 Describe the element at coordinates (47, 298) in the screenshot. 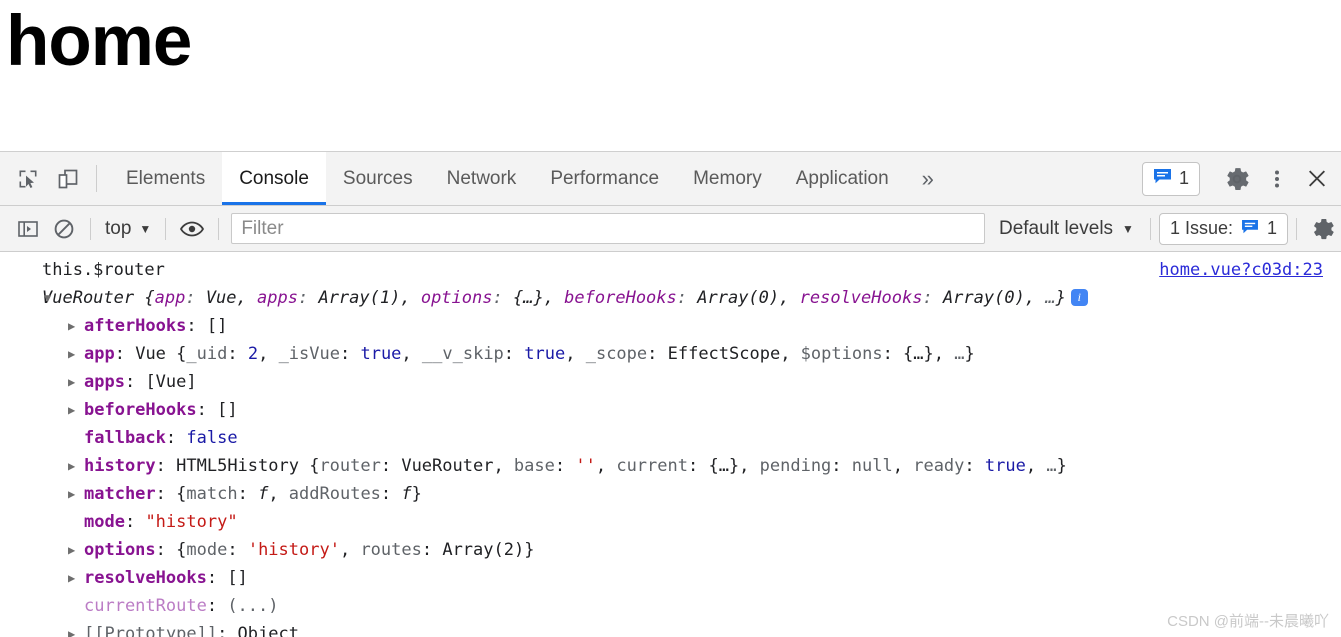

I see `expand-triangle-icon: ▼` at that location.